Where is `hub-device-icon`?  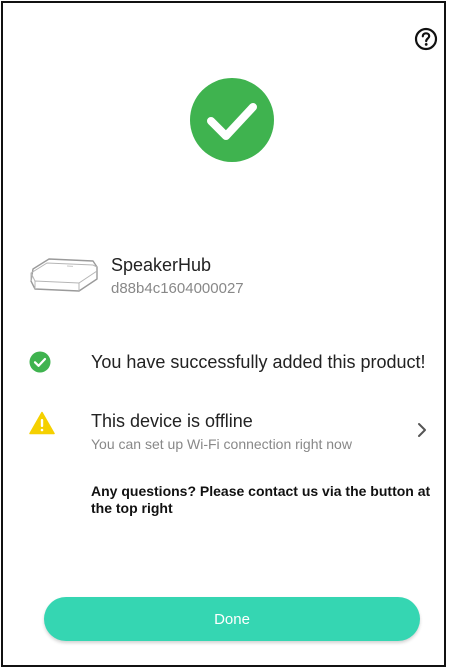
hub-device-icon is located at coordinates (64, 275).